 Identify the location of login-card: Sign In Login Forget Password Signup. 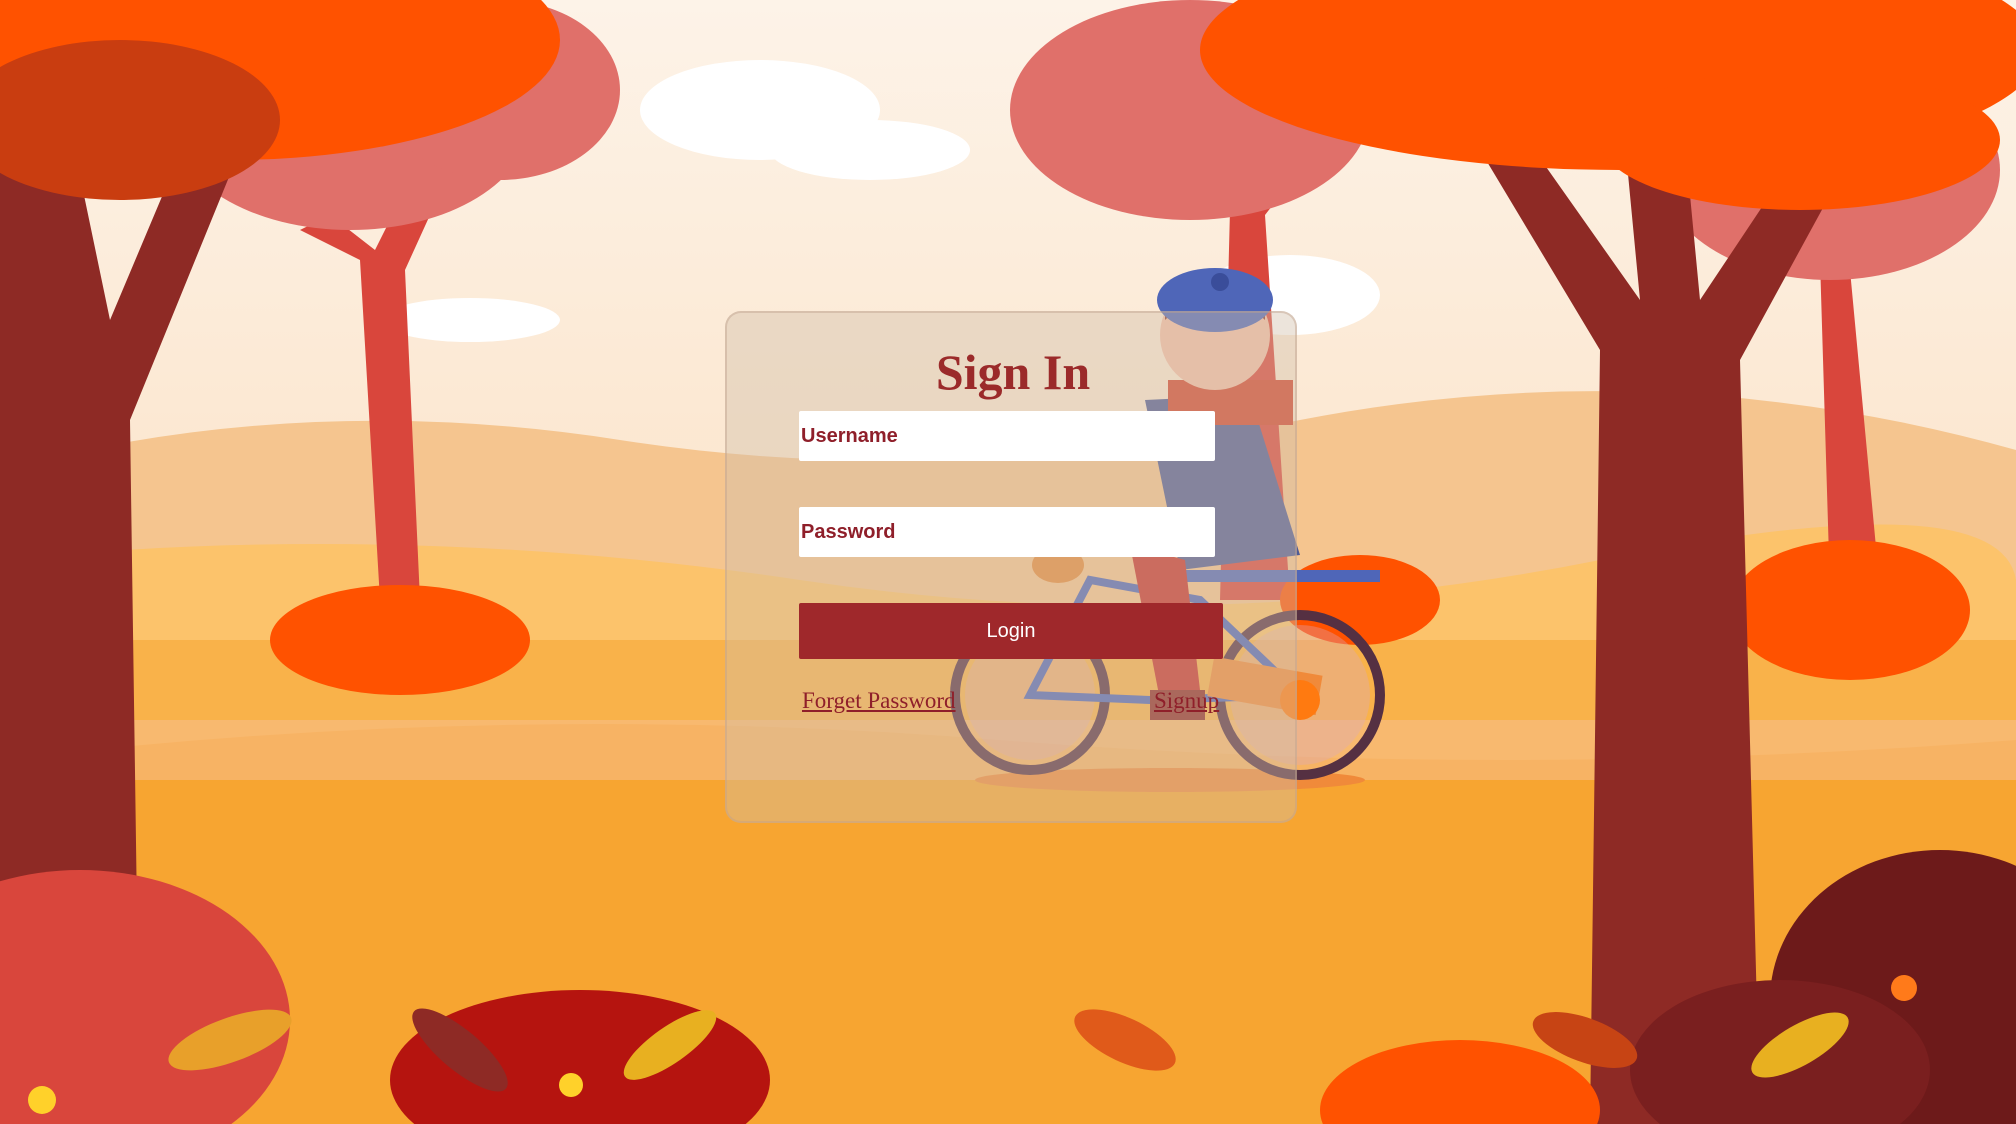
(1011, 567).